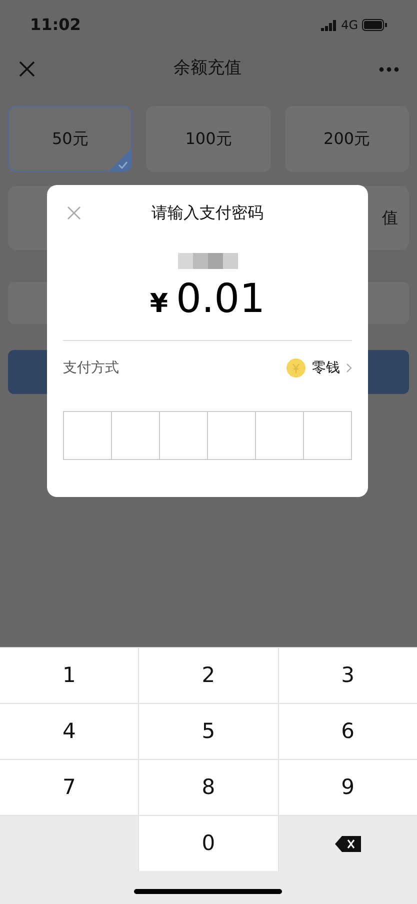 This screenshot has height=904, width=417. I want to click on amount-option: 100元, so click(208, 139).